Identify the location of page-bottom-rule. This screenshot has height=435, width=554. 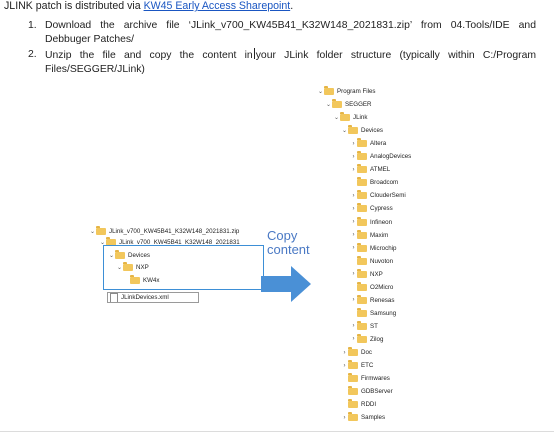
(277, 431).